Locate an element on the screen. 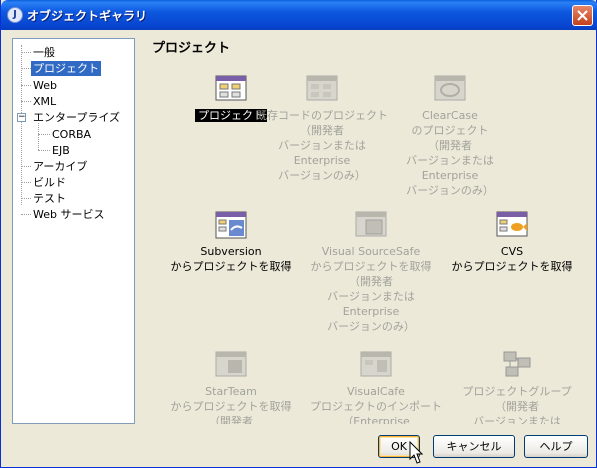 The height and width of the screenshot is (468, 597). subversion-icon is located at coordinates (231, 225).